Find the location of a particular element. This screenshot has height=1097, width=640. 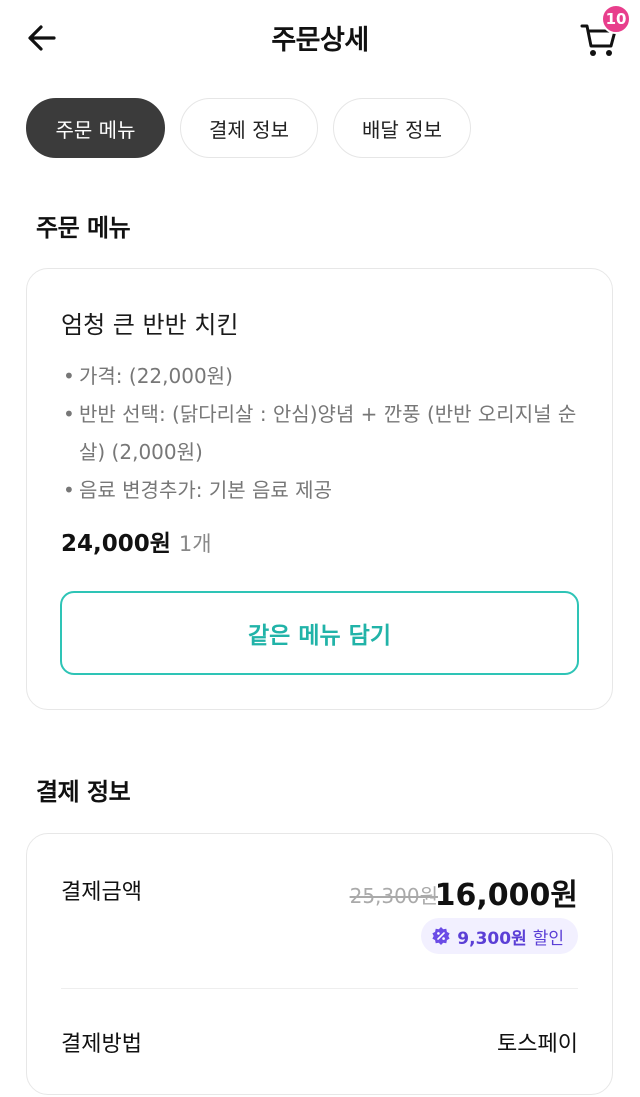

tab-delivery-info: 배달 정보 is located at coordinates (402, 128).